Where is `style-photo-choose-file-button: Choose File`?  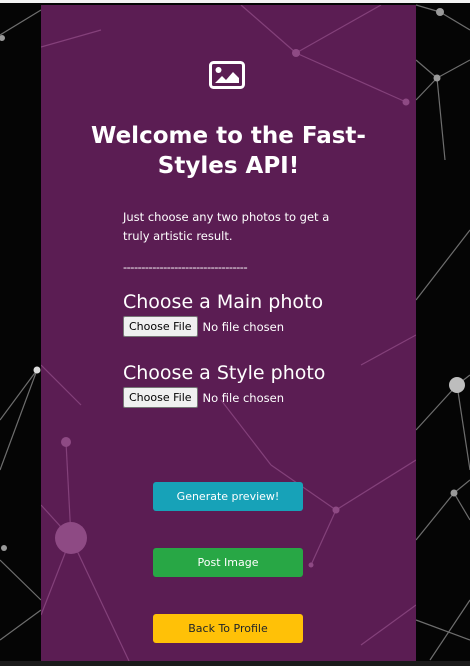 style-photo-choose-file-button: Choose File is located at coordinates (160, 397).